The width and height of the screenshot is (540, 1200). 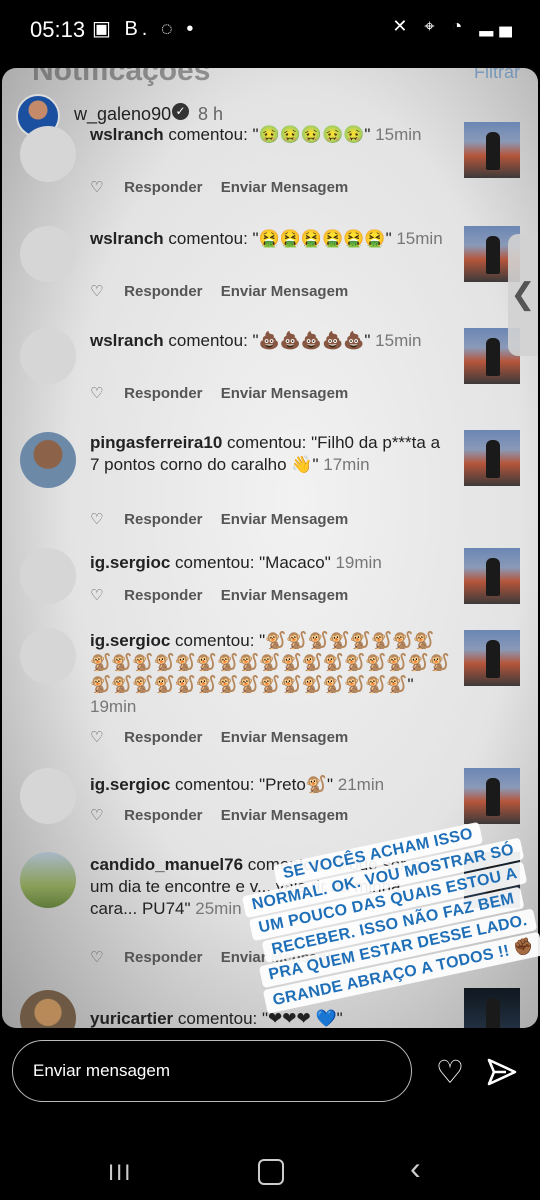 I want to click on system-status-icons: ✕ ⌖ ◔ ▂▄, so click(x=455, y=26).